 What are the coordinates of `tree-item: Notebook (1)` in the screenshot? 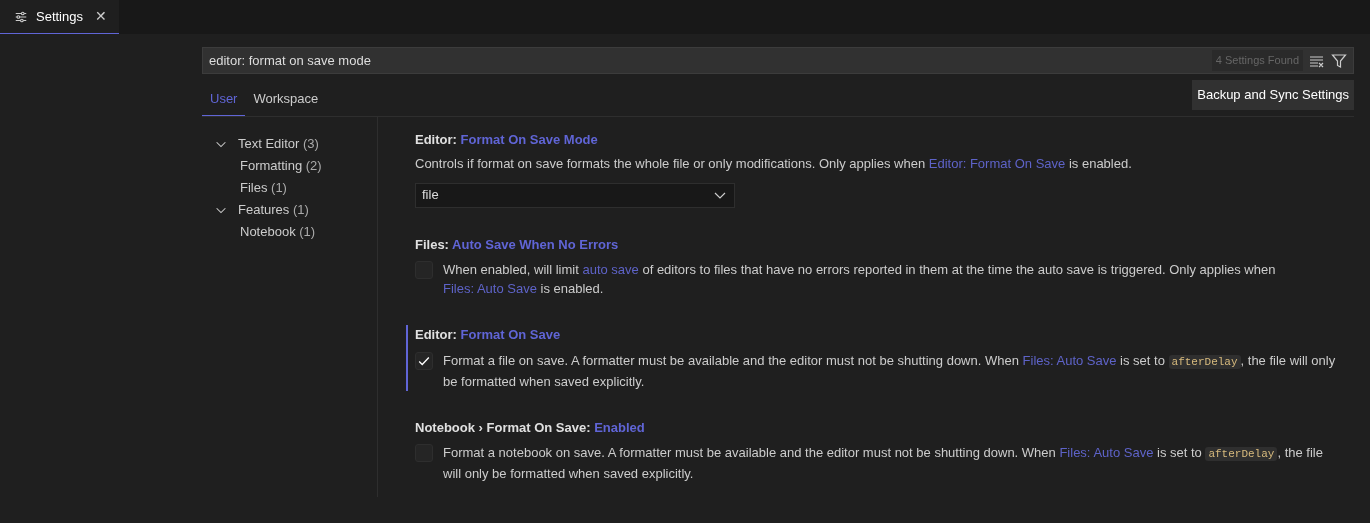 It's located at (289, 232).